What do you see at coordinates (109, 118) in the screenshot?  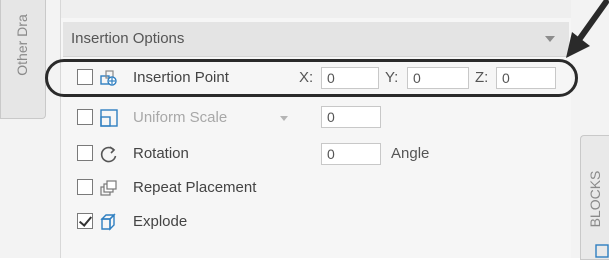 I see `scale-icon` at bounding box center [109, 118].